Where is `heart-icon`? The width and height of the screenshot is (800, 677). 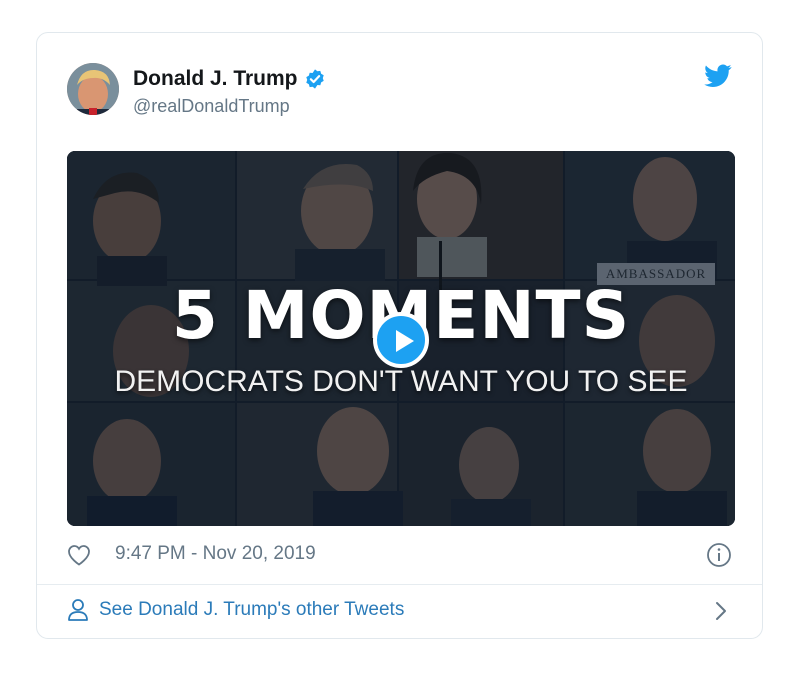 heart-icon is located at coordinates (79, 555).